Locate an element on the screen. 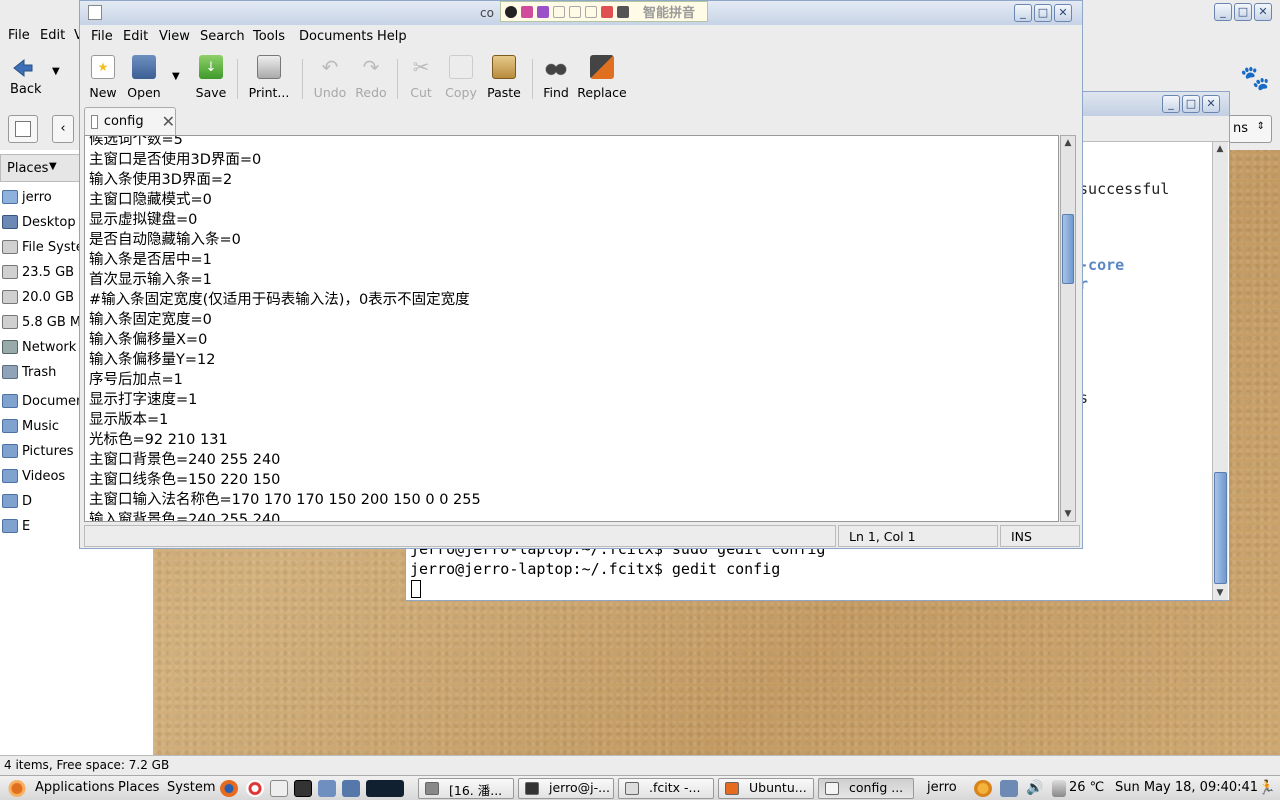 This screenshot has width=1280, height=800. close-tab-icon: ✕ is located at coordinates (168, 121).